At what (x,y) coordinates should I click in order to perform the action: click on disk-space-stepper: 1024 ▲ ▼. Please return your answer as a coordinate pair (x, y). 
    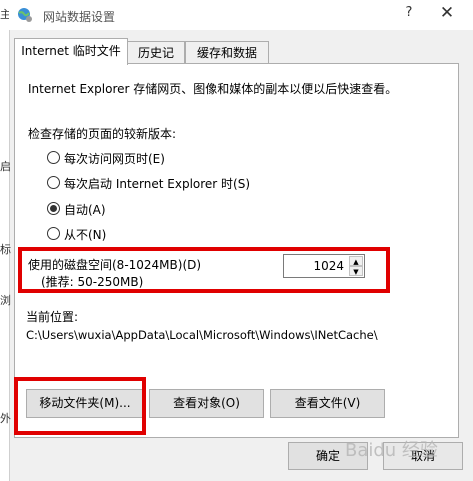
    Looking at the image, I should click on (324, 266).